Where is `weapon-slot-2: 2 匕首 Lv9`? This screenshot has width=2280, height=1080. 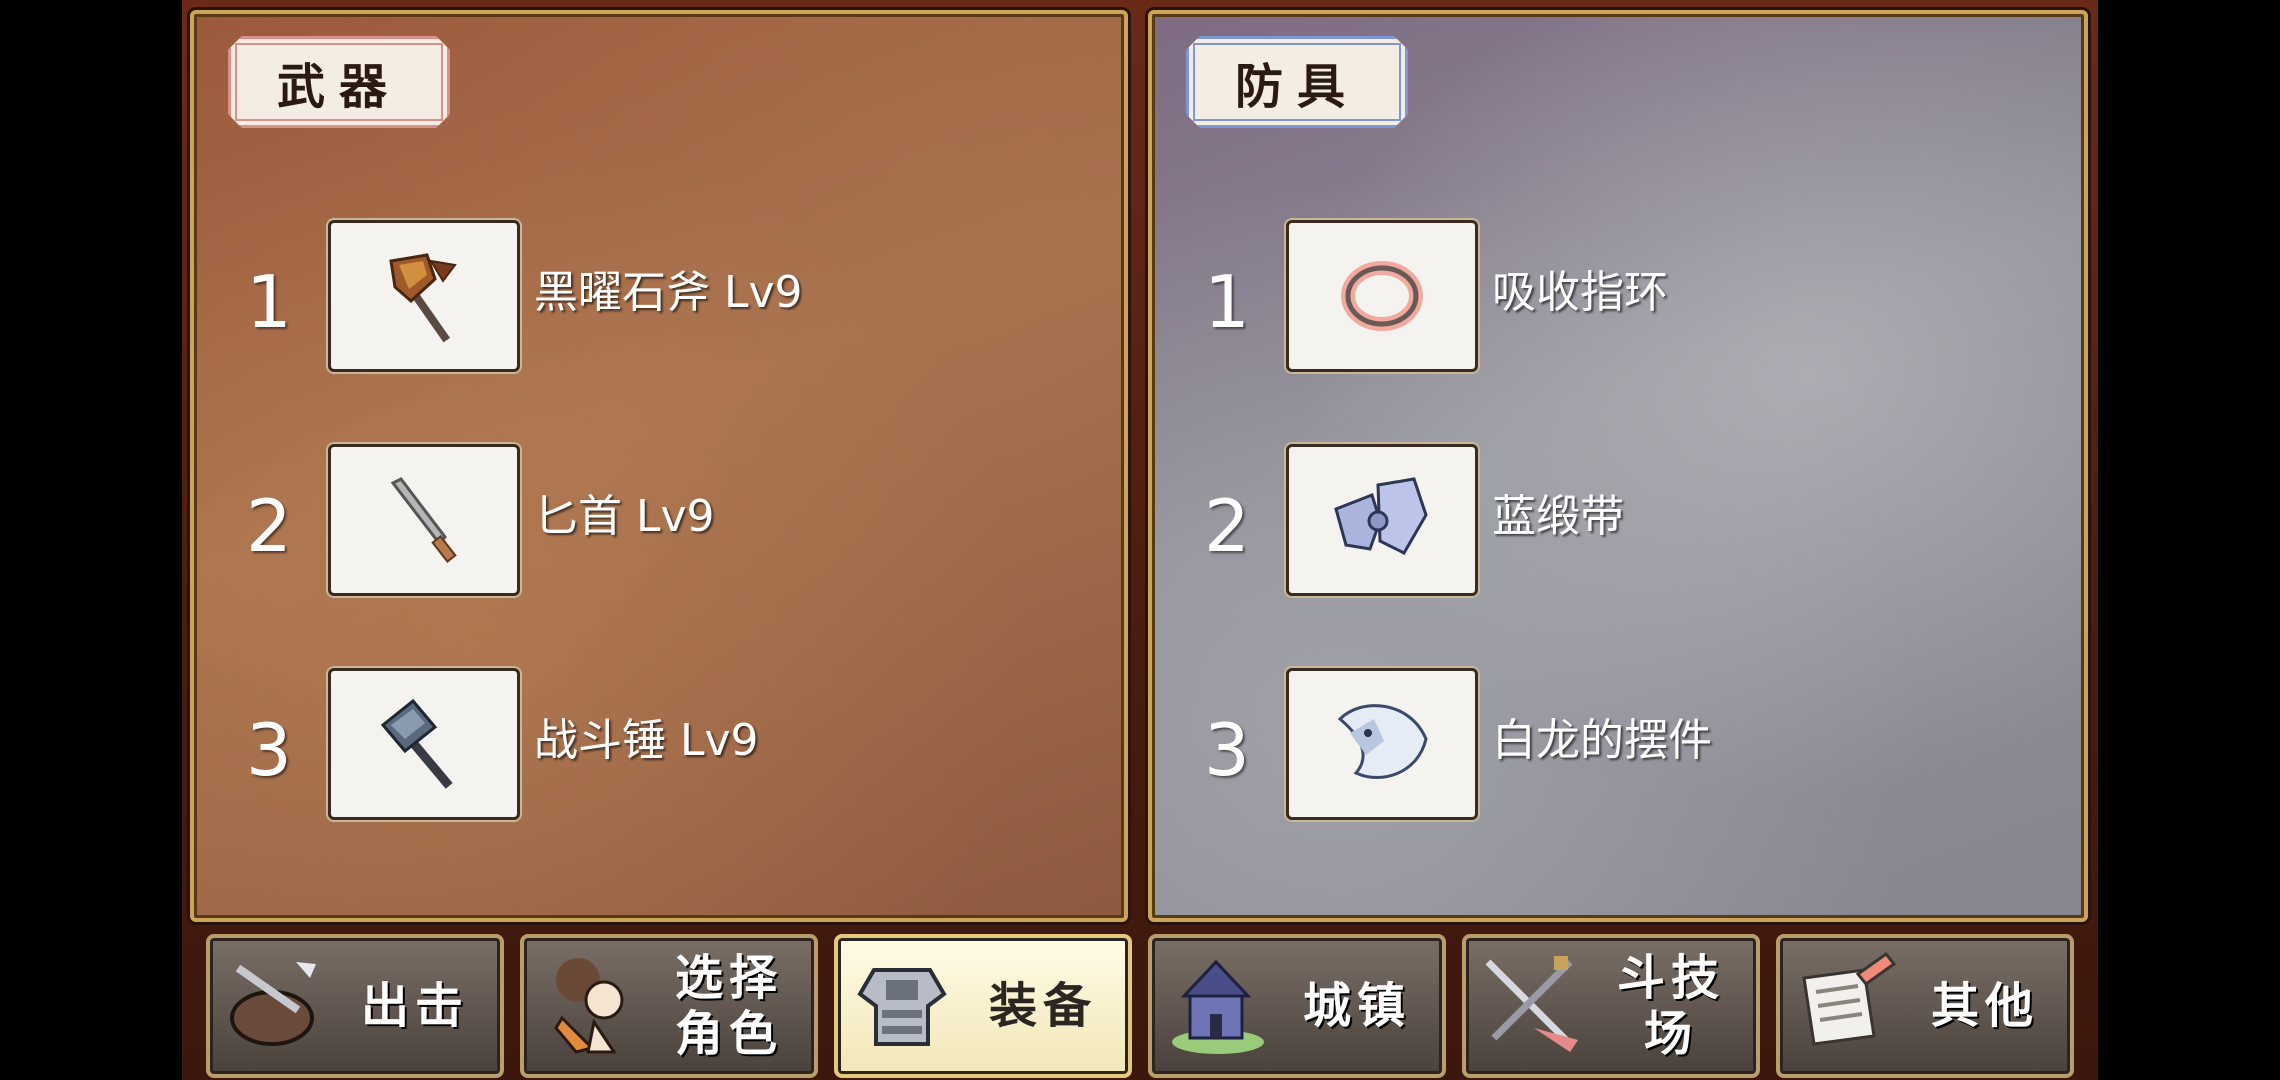 weapon-slot-2: 2 匕首 Lv9 is located at coordinates (659, 520).